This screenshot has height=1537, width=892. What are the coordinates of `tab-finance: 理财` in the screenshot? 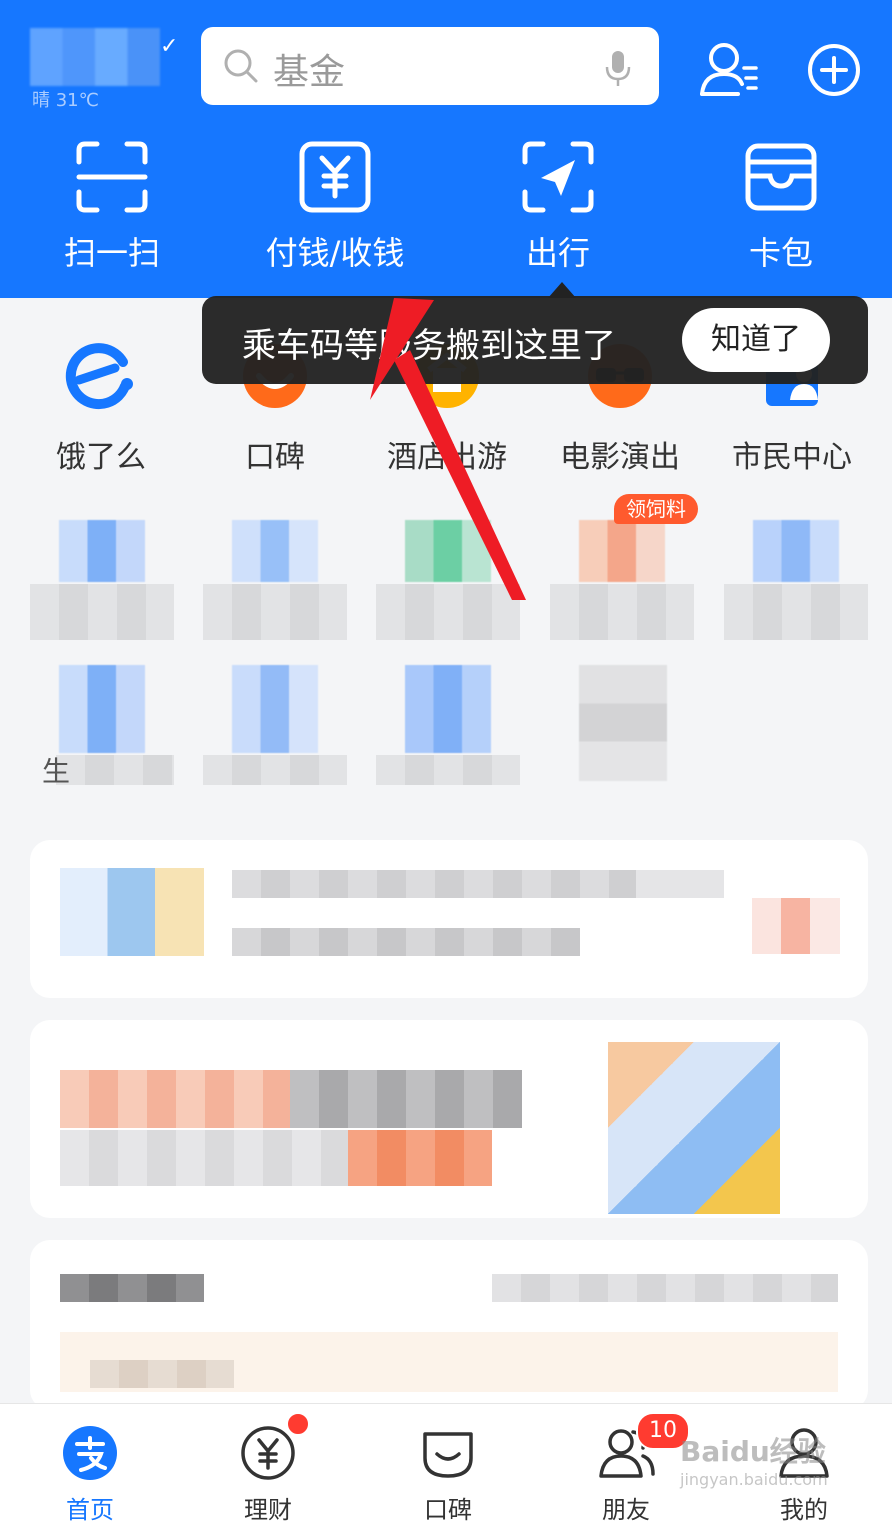 It's located at (268, 1474).